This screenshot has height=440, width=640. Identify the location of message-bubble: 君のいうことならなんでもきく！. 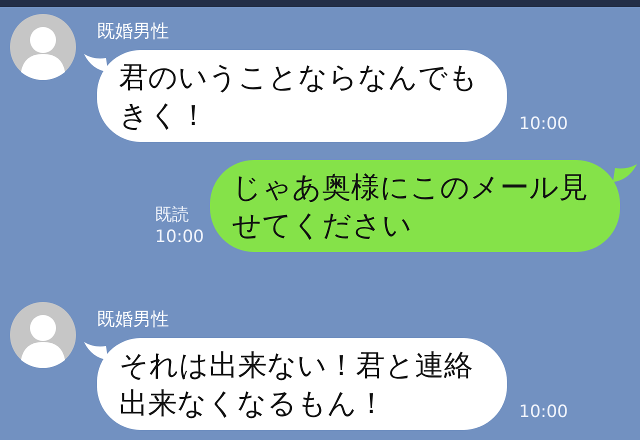
(302, 96).